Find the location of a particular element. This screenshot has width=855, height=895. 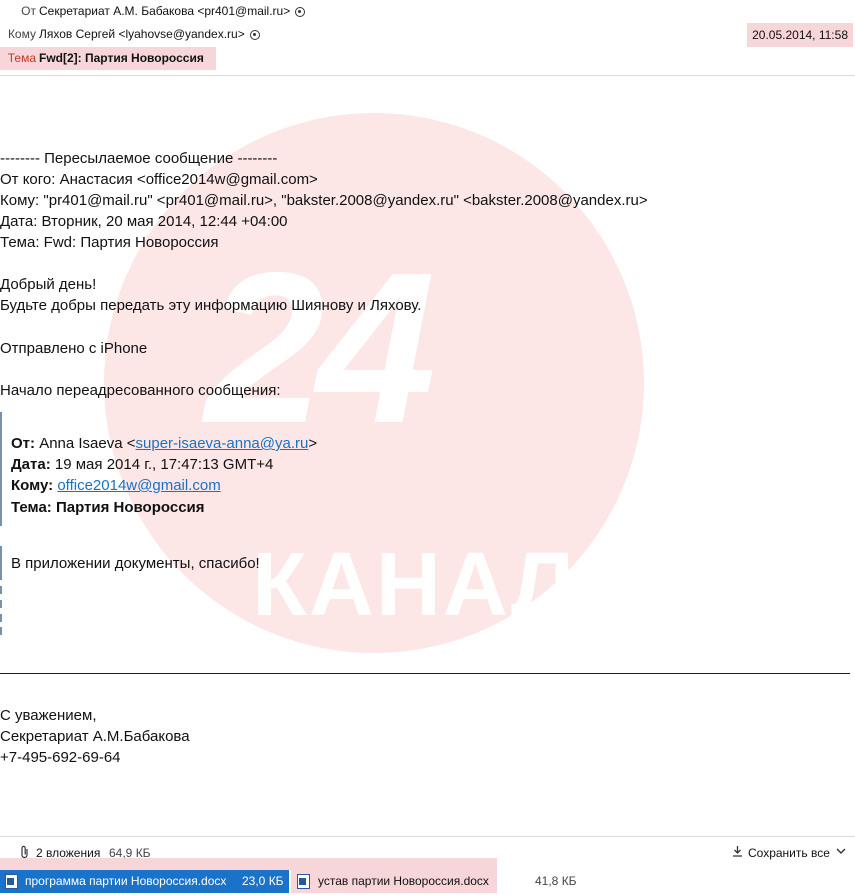

greeting-text: Добрый день! is located at coordinates (48, 284).